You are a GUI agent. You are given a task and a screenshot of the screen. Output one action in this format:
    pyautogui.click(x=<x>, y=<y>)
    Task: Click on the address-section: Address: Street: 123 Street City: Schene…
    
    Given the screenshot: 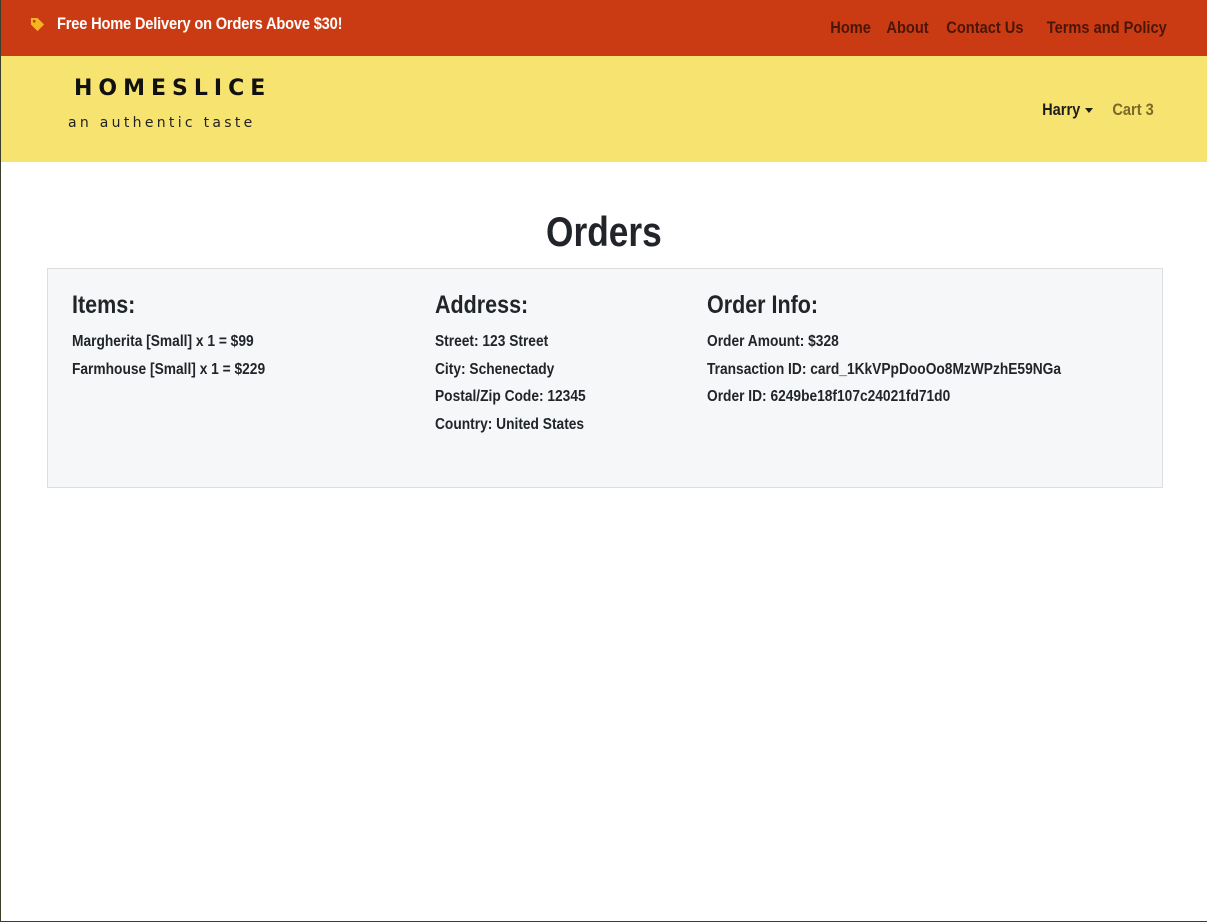 What is the action you would take?
    pyautogui.click(x=522, y=364)
    